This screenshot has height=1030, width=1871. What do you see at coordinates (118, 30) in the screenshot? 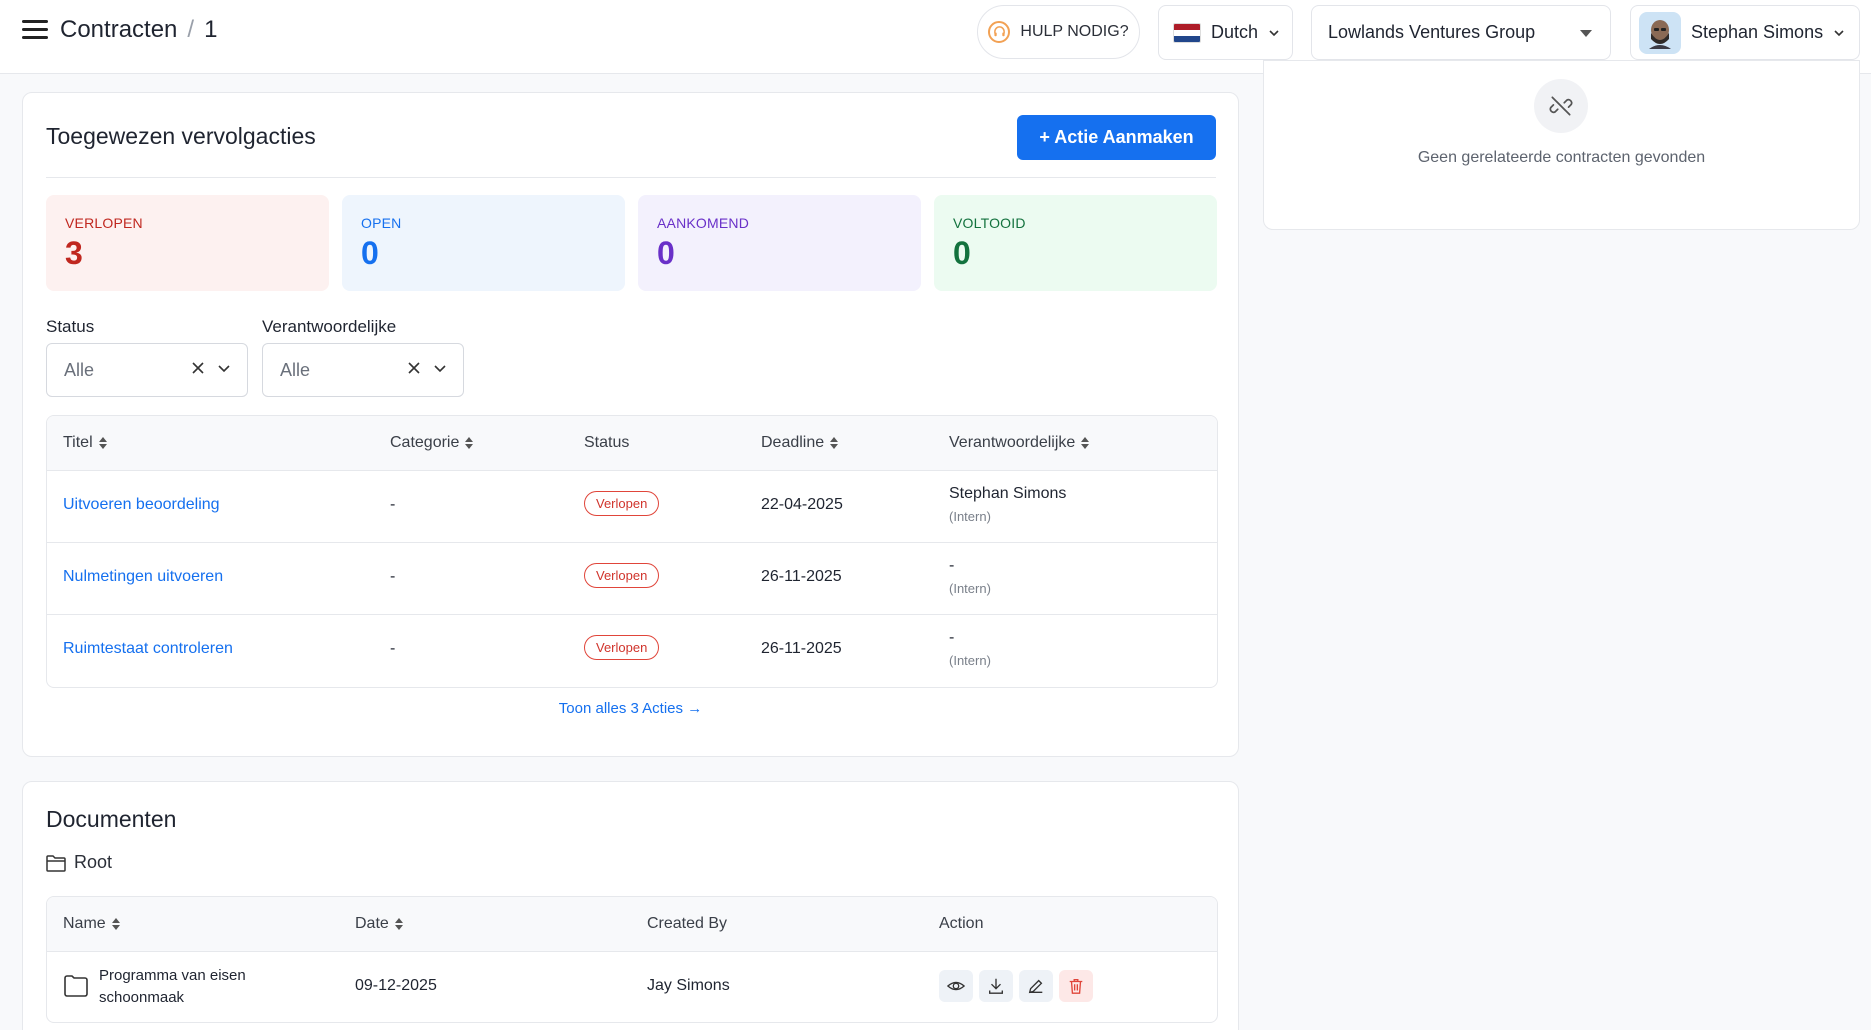
I see `breadcrumb-contracten: Contracten` at bounding box center [118, 30].